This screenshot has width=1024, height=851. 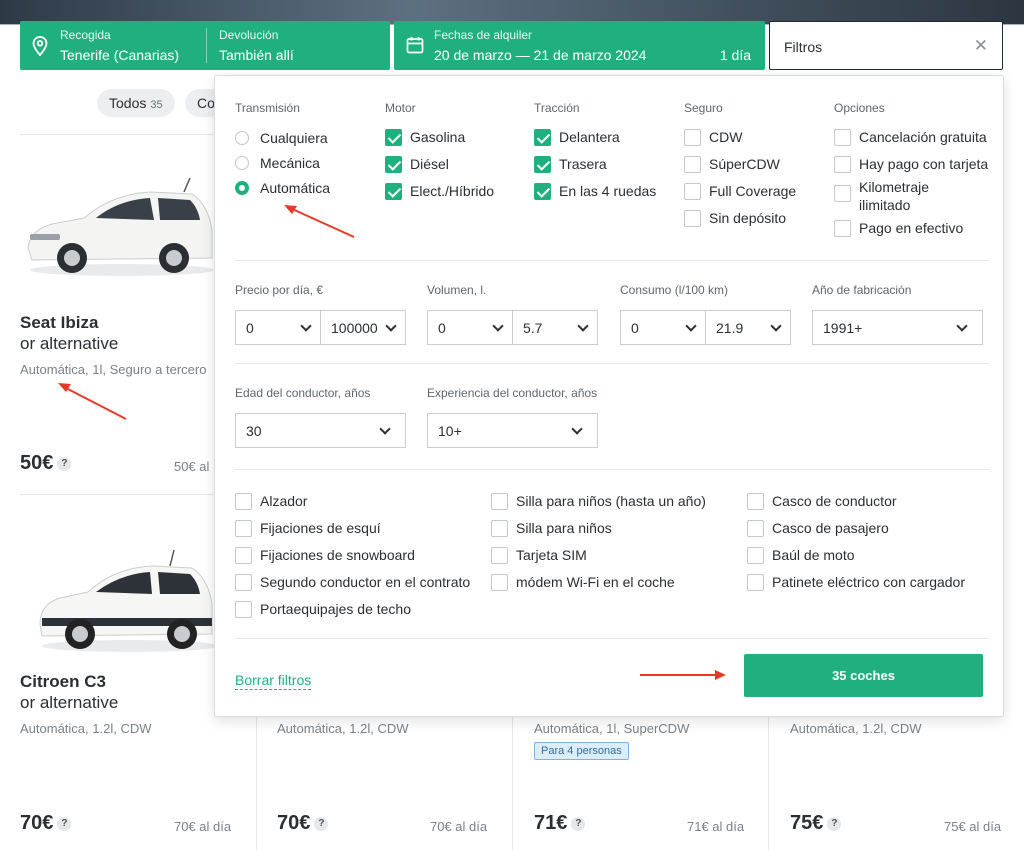 I want to click on car-price-per-day: 71€ al día, so click(x=716, y=826).